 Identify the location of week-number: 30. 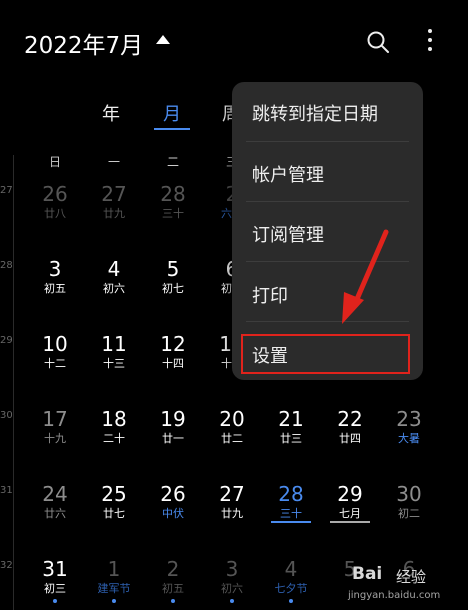
(6, 415).